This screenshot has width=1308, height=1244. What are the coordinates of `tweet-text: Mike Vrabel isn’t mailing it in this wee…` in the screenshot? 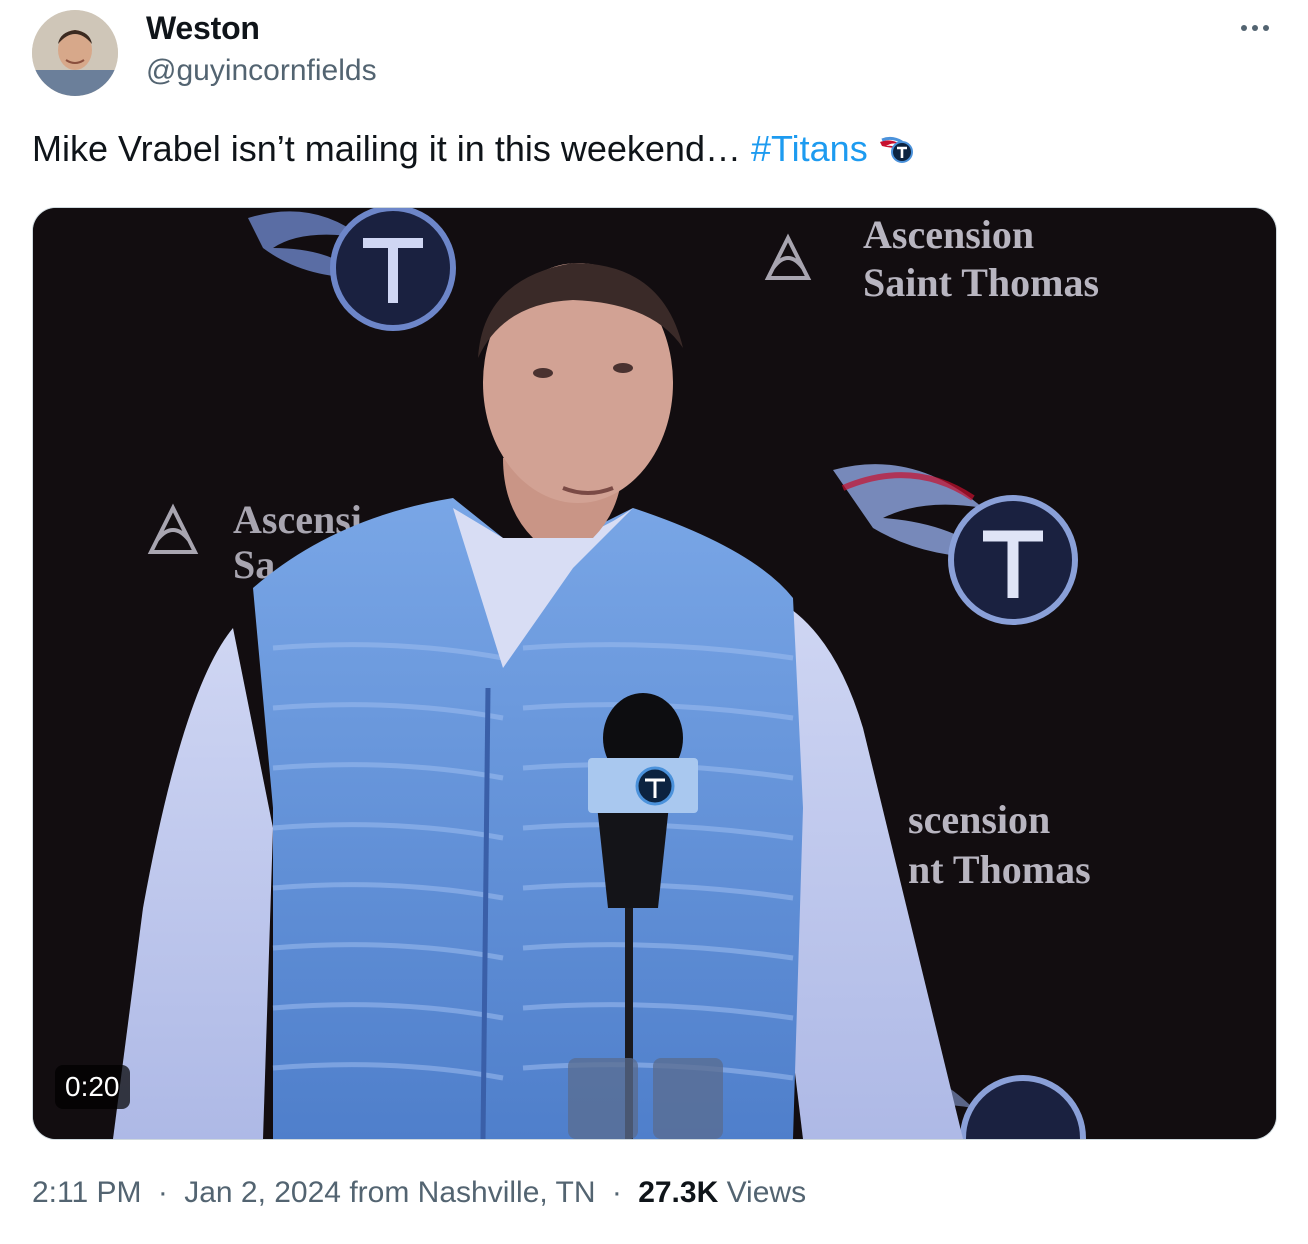 It's located at (473, 150).